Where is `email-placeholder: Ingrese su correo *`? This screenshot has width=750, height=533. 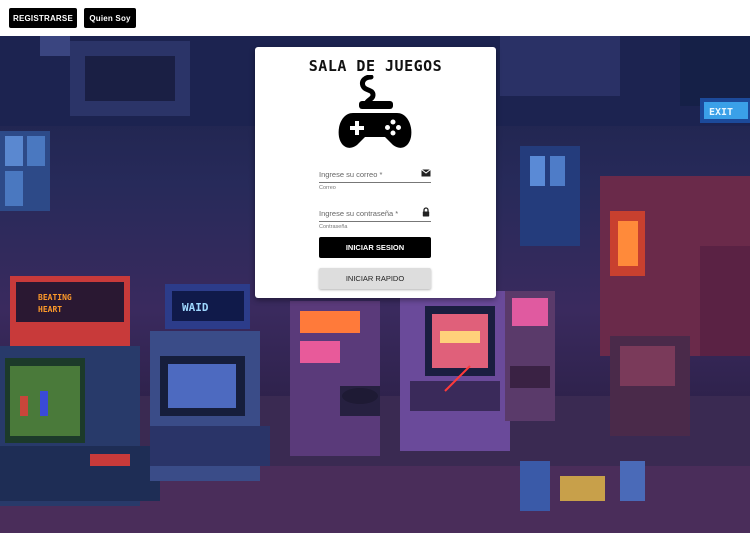 email-placeholder: Ingrese su correo * is located at coordinates (351, 174).